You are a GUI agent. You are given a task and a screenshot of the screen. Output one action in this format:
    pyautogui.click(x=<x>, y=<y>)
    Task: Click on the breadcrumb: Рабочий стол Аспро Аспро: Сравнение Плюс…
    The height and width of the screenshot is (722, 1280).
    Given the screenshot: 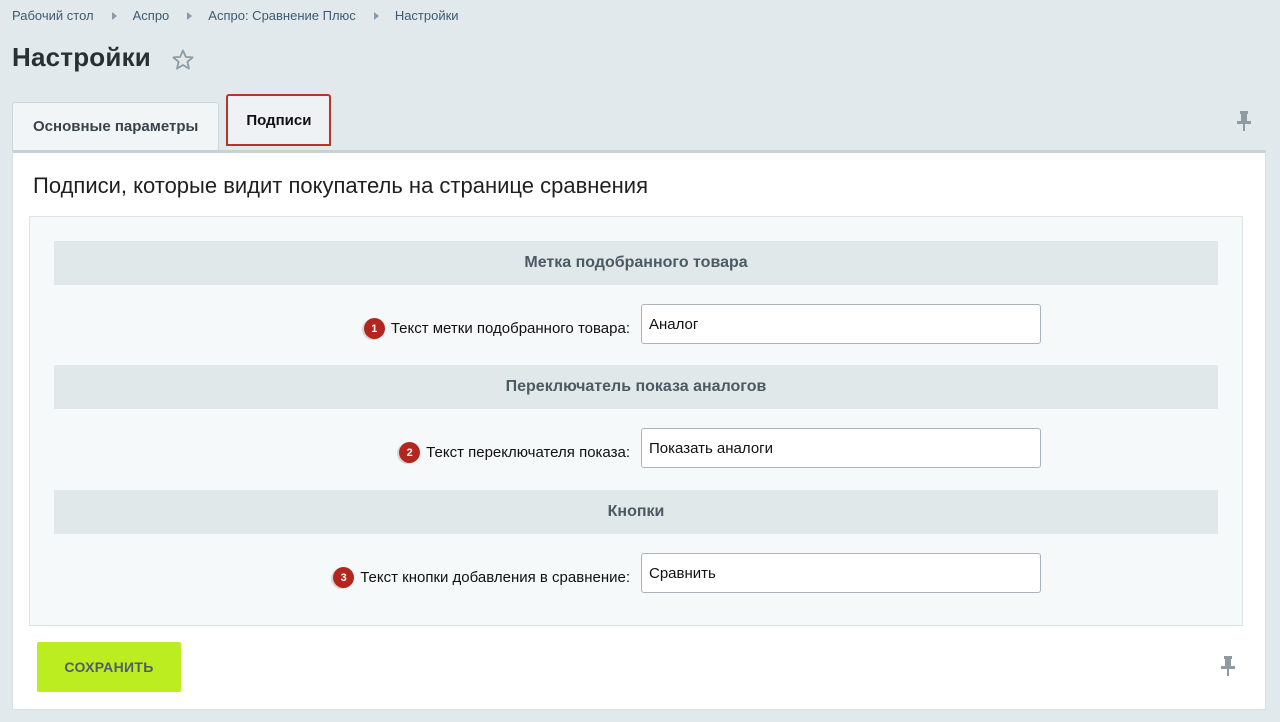 What is the action you would take?
    pyautogui.click(x=235, y=15)
    